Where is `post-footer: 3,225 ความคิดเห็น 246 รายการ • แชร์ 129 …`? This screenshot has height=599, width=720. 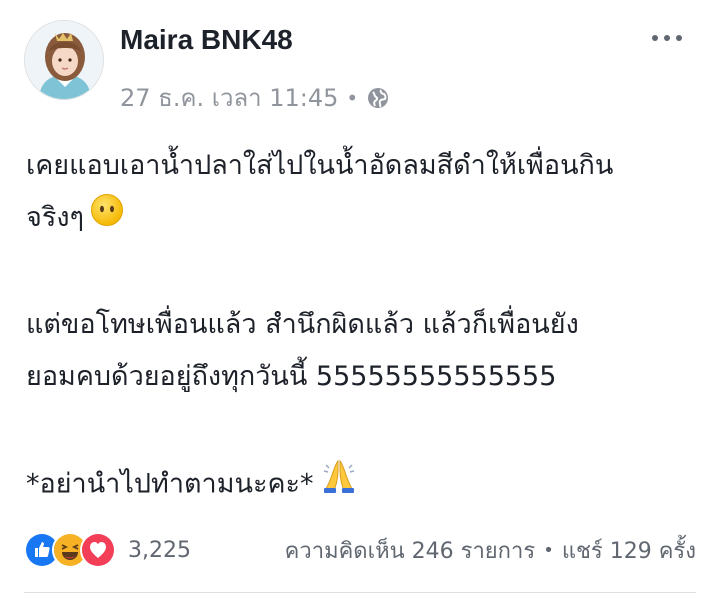
post-footer: 3,225 ความคิดเห็น 246 รายการ • แชร์ 129 … is located at coordinates (360, 550).